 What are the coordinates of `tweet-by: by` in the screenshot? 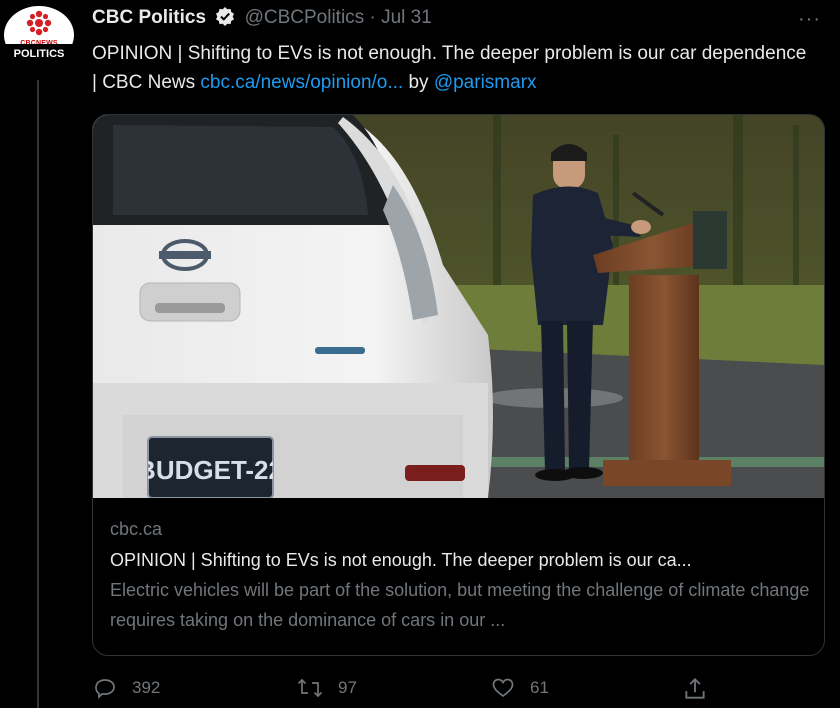 It's located at (418, 82).